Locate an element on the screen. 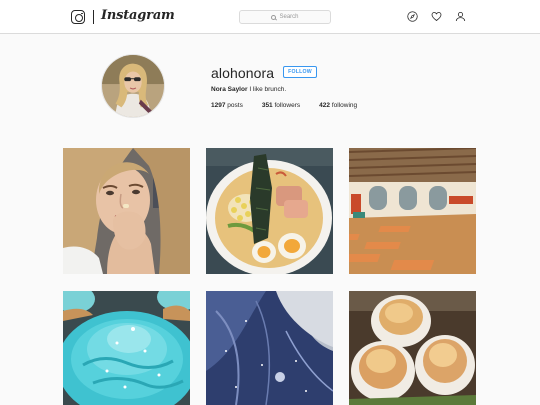 The height and width of the screenshot is (405, 540). pastries-photo is located at coordinates (412, 348).